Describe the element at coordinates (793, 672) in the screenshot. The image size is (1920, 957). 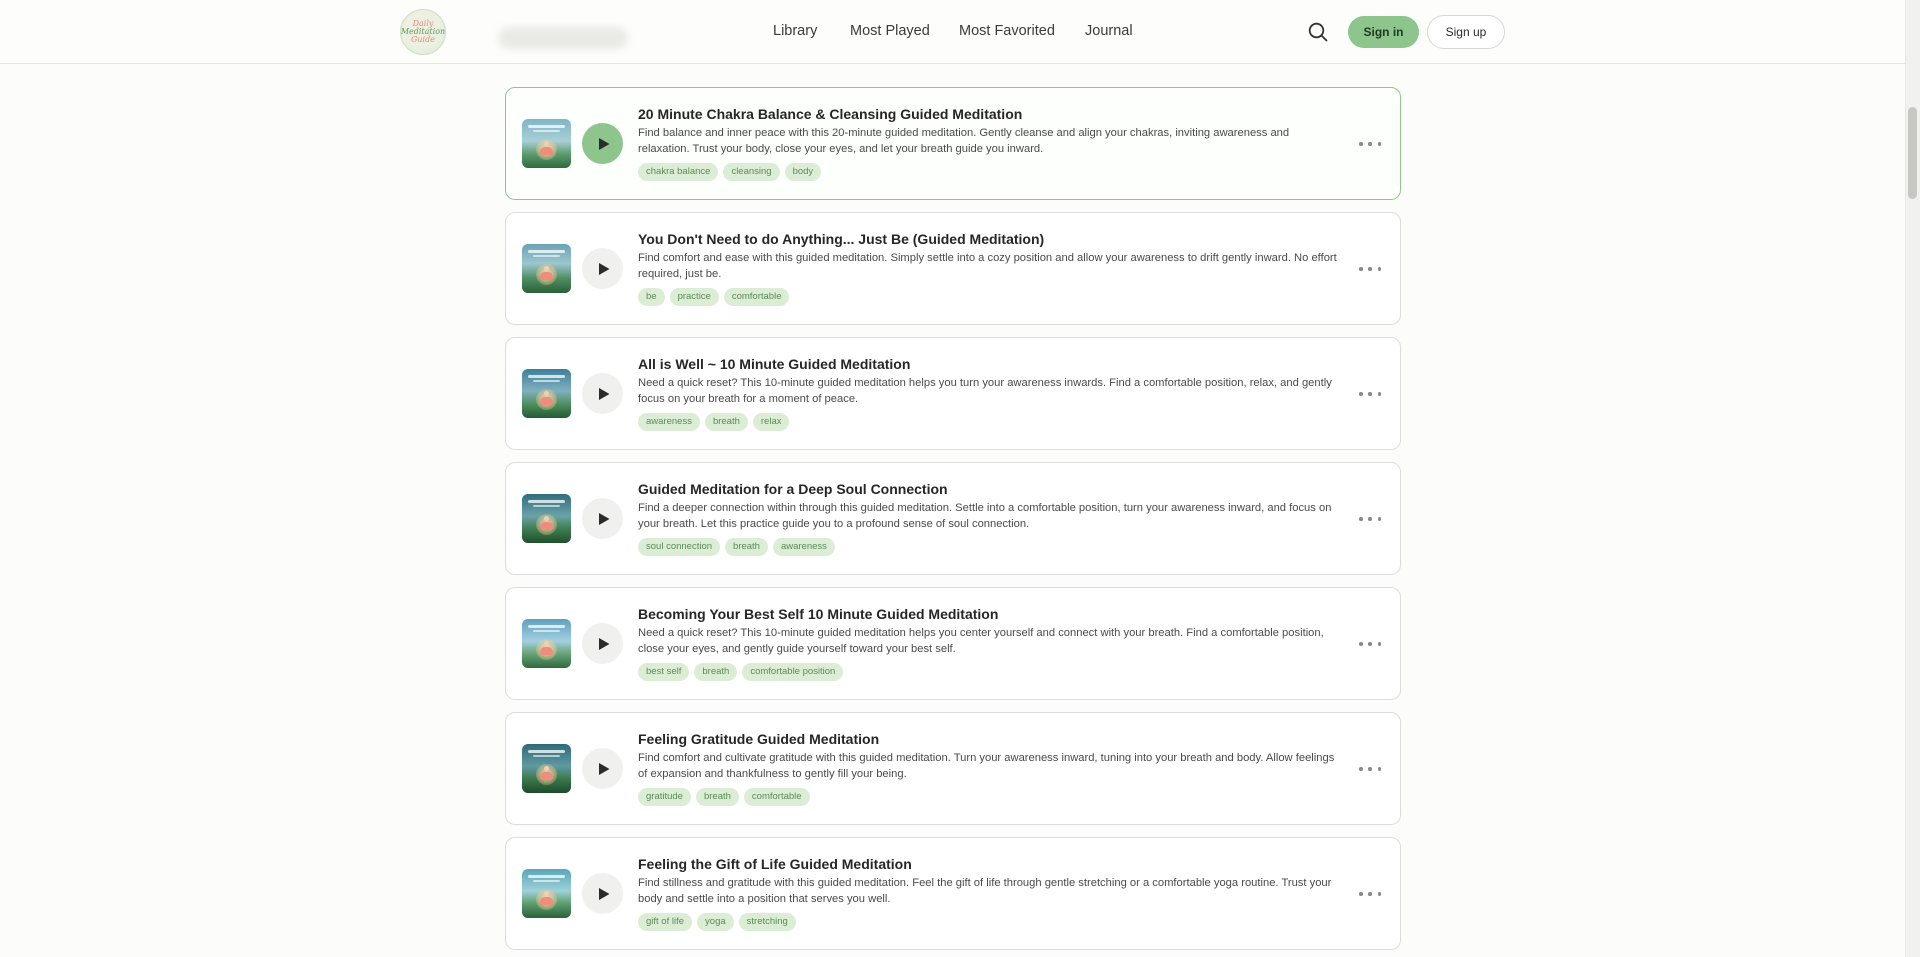
I see `tag: comfortable position` at that location.